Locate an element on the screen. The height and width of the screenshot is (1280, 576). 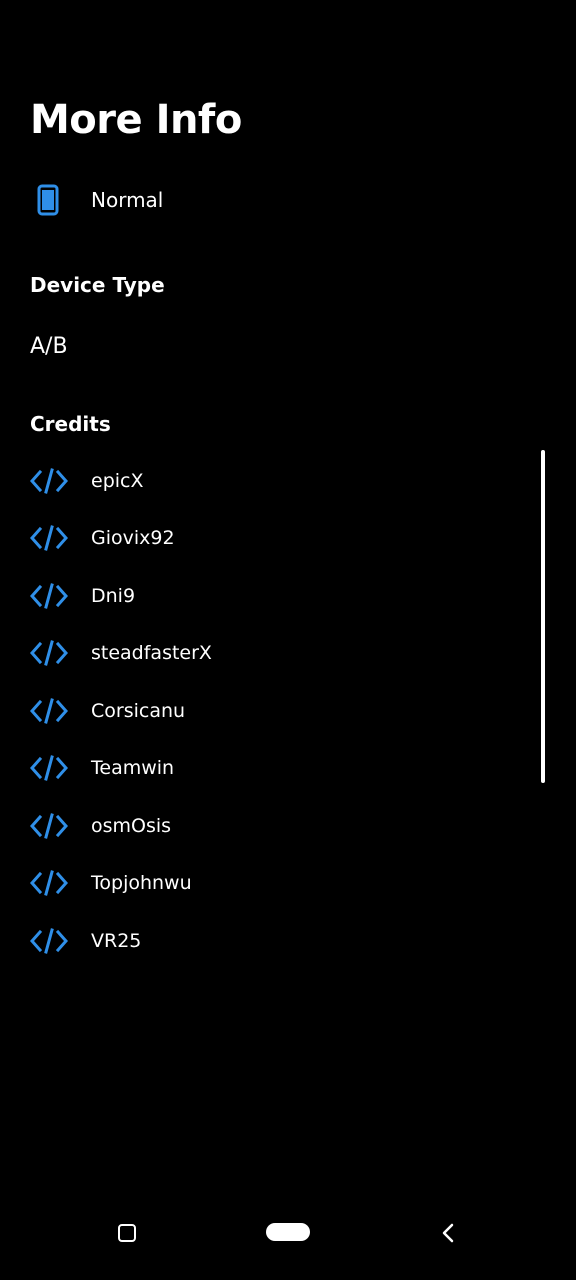
mode-row: Normal is located at coordinates (96, 200).